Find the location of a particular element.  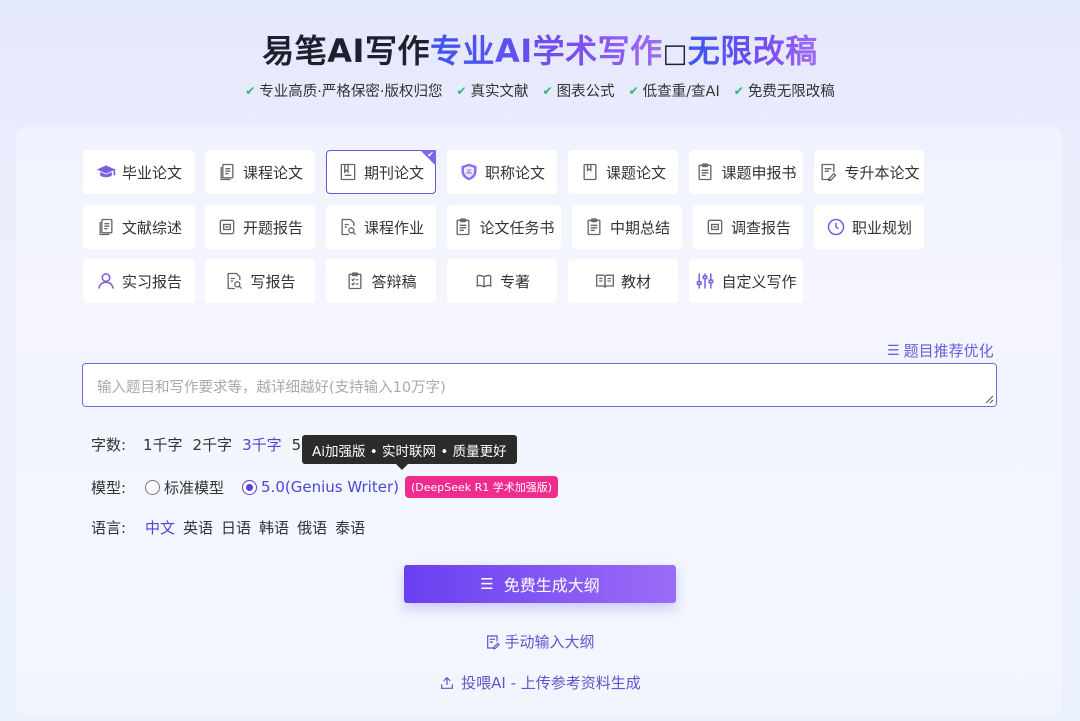

type-label: 中期总结 is located at coordinates (639, 227).